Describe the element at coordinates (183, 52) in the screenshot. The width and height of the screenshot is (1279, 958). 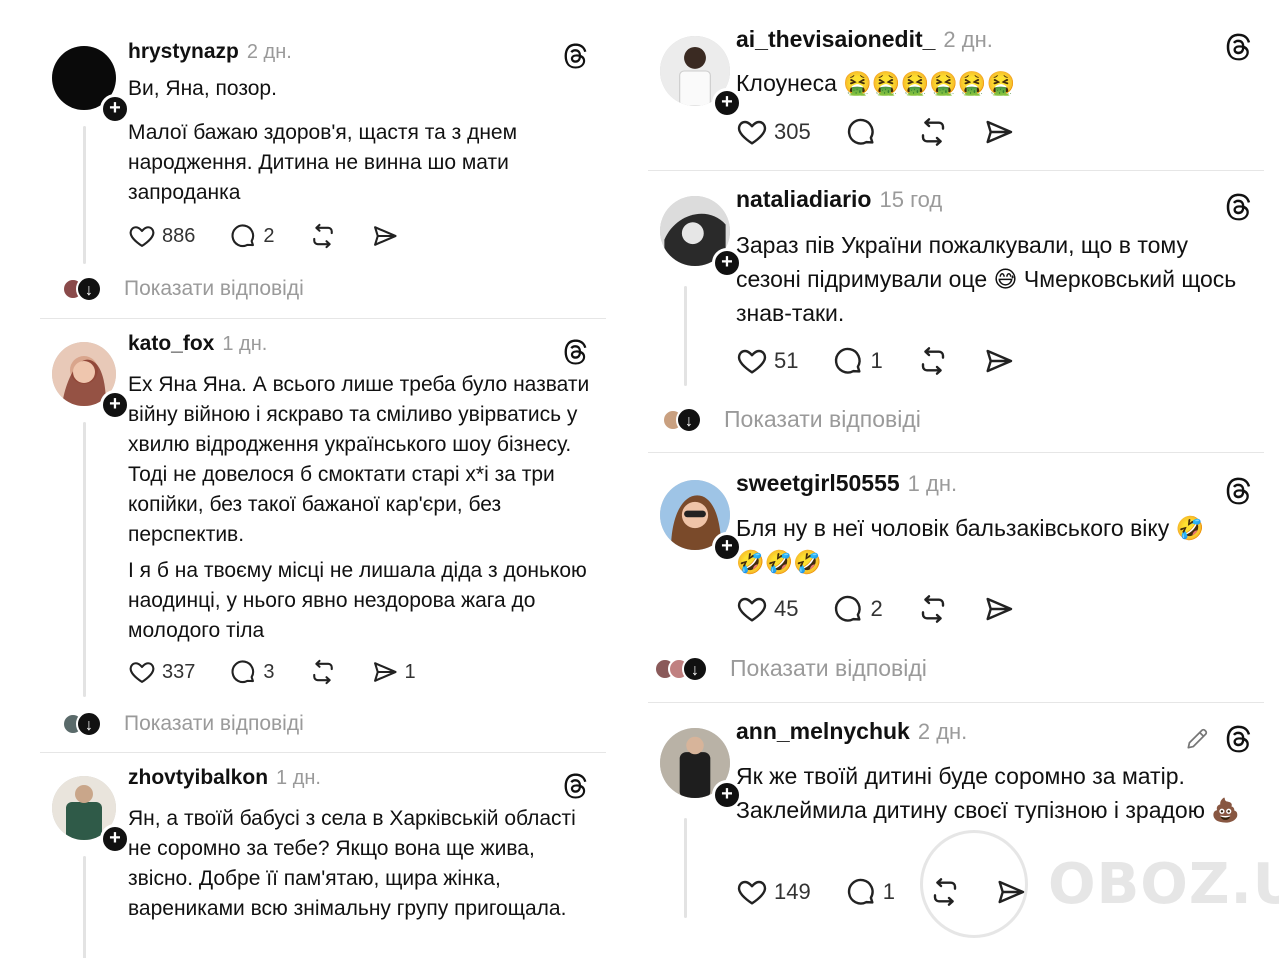
I see `username: hrystynazp` at that location.